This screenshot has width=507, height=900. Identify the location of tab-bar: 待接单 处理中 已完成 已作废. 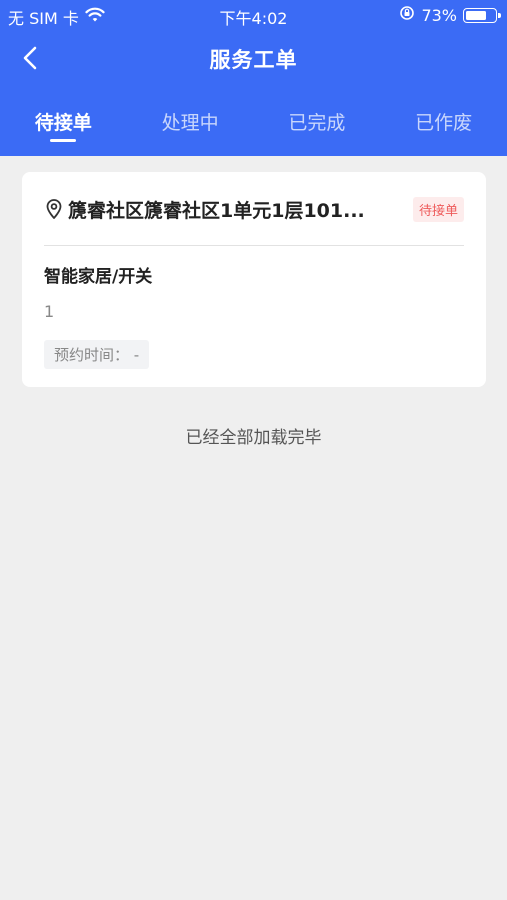
(253, 122).